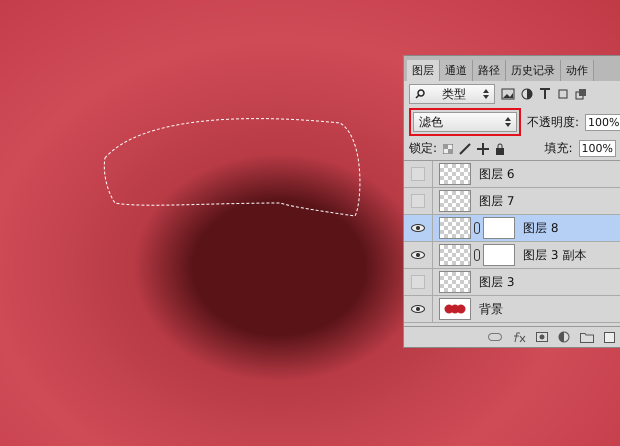 The height and width of the screenshot is (446, 620). What do you see at coordinates (456, 70) in the screenshot?
I see `panel-tab: 通道` at bounding box center [456, 70].